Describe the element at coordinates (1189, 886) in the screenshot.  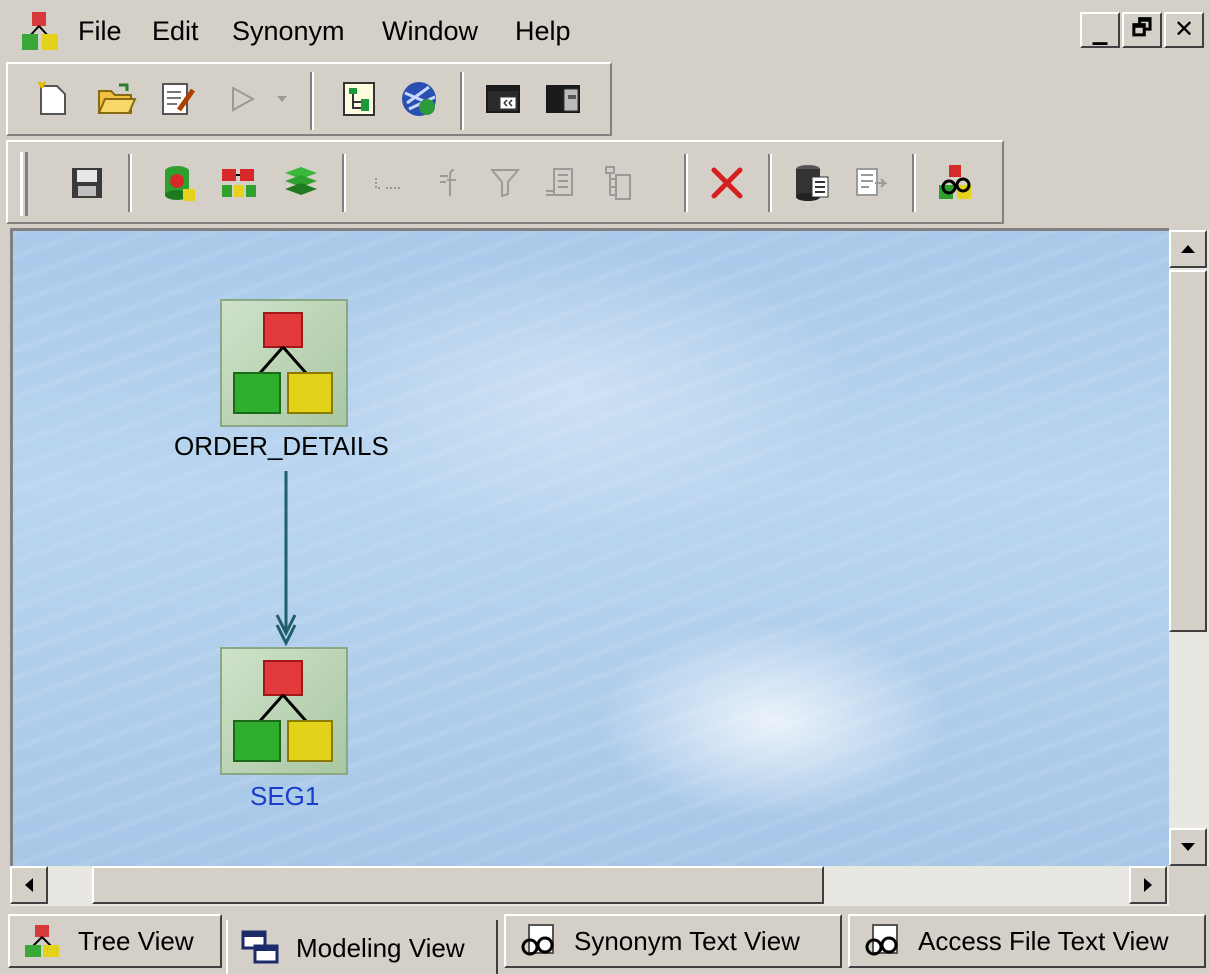
I see `scrollbar-corner` at that location.